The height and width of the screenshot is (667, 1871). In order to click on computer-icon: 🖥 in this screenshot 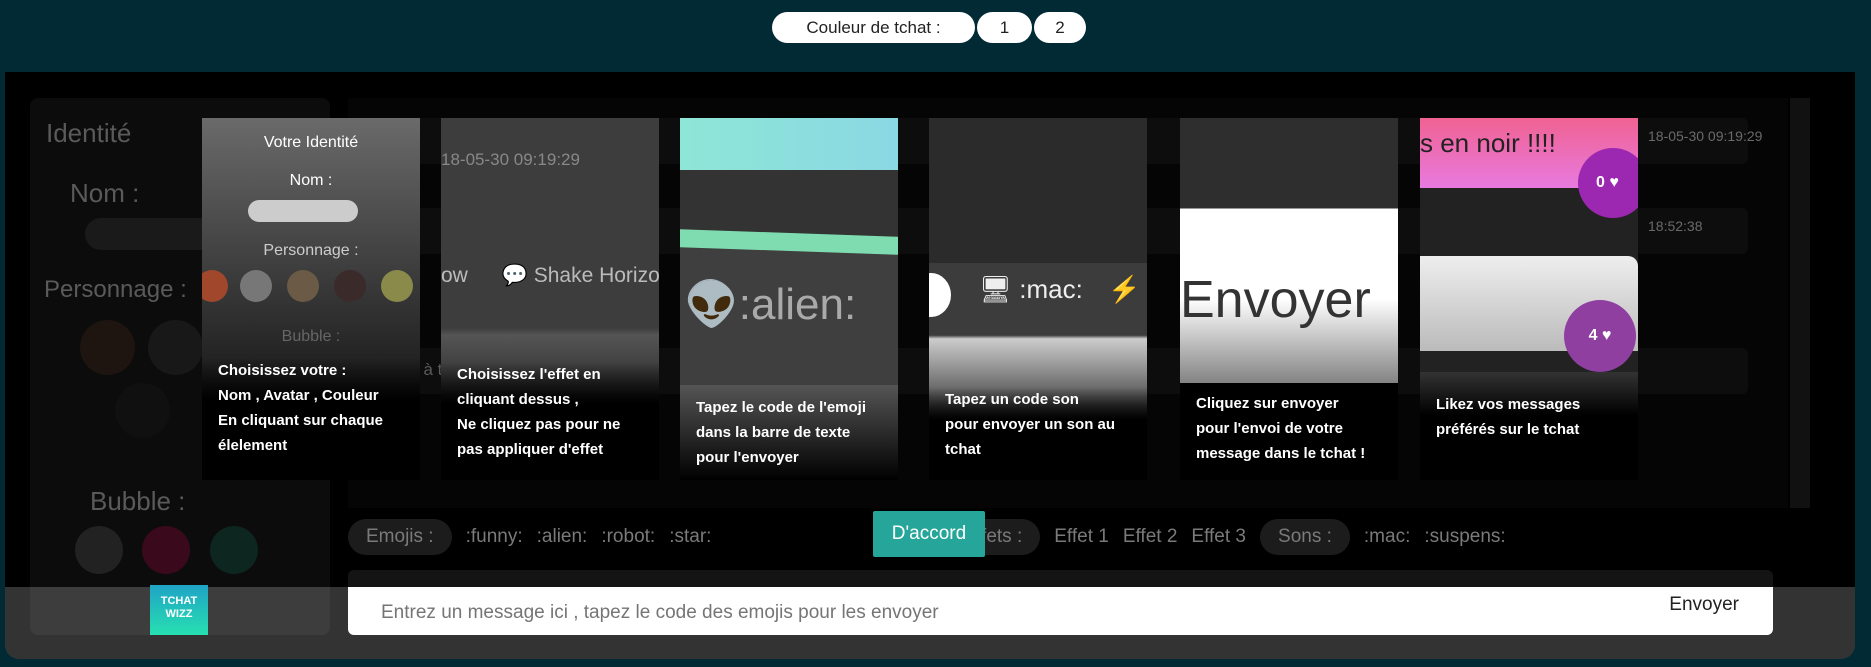, I will do `click(996, 289)`.